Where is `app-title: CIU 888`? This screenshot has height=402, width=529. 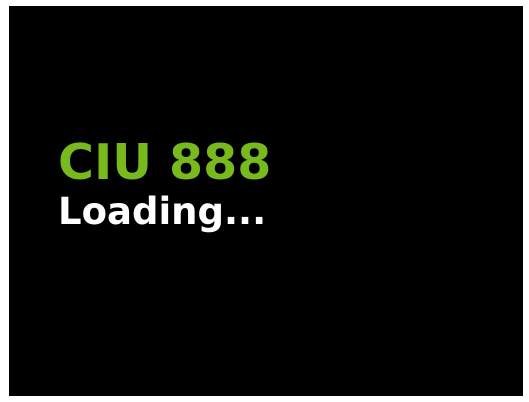 app-title: CIU 888 is located at coordinates (165, 162).